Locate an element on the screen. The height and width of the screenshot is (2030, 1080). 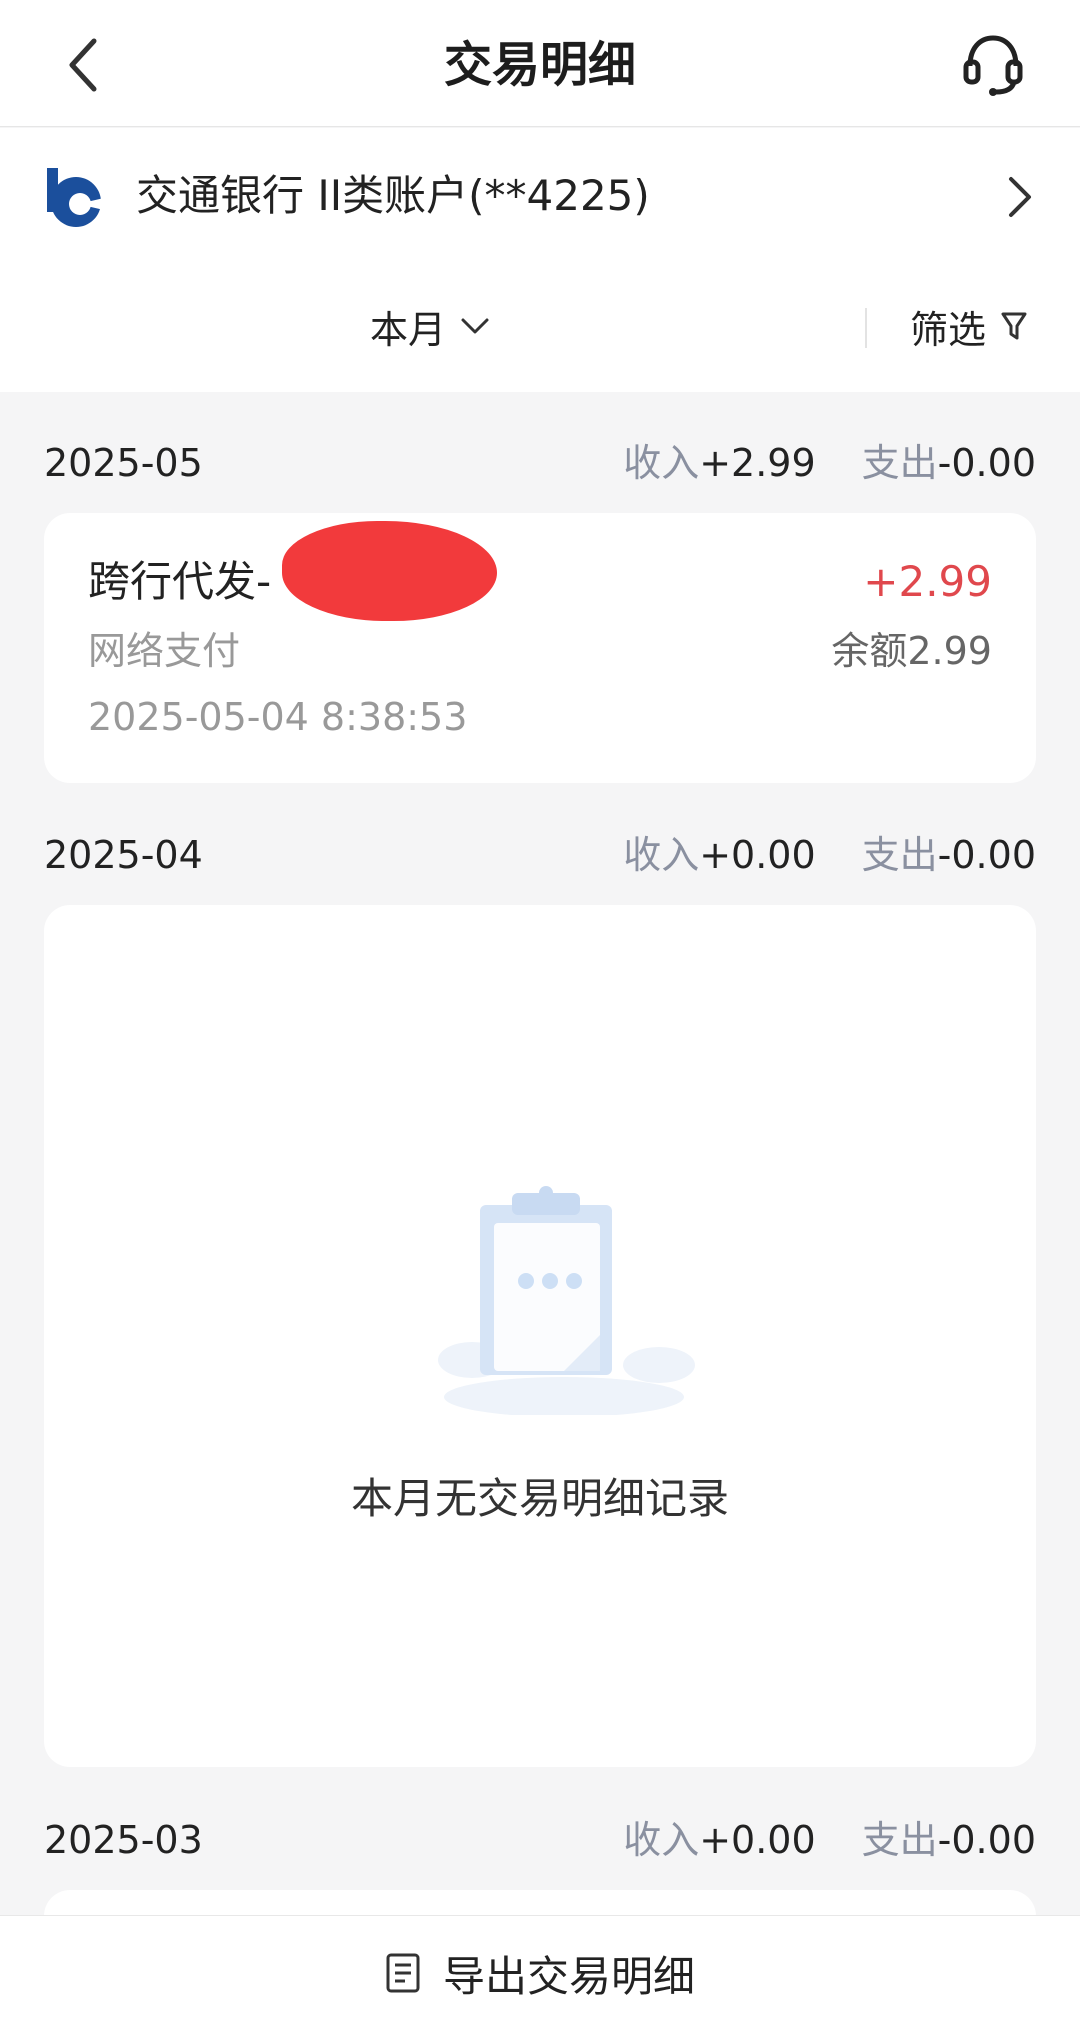
chevron-down-icon is located at coordinates (475, 326).